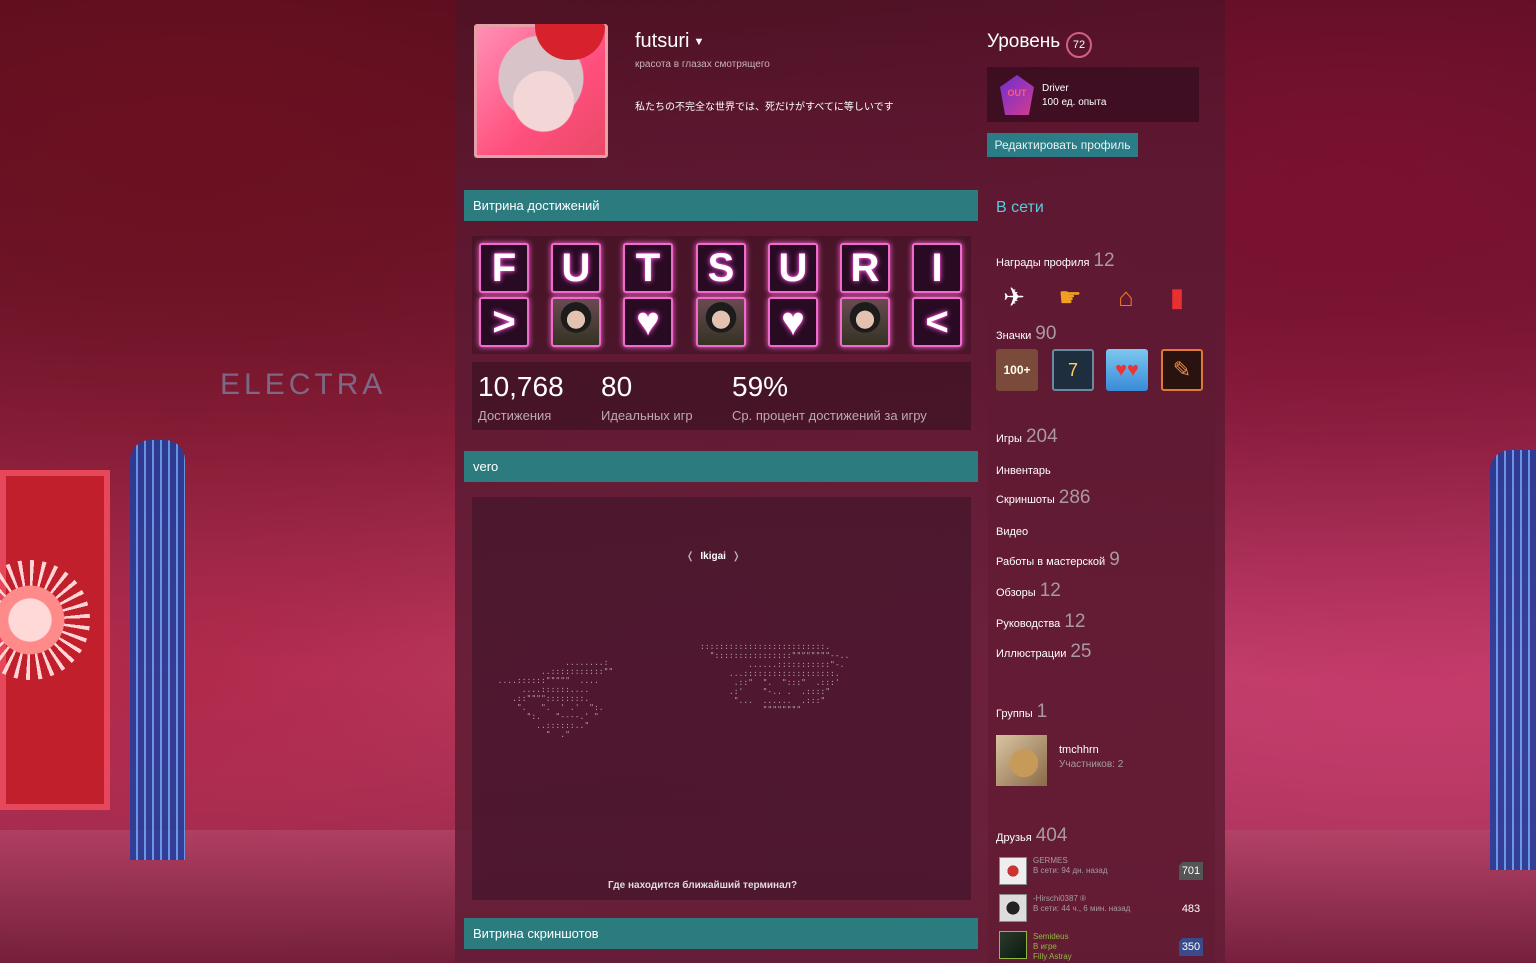 This screenshot has height=963, width=1536. I want to click on artwork-count: 25, so click(1081, 651).